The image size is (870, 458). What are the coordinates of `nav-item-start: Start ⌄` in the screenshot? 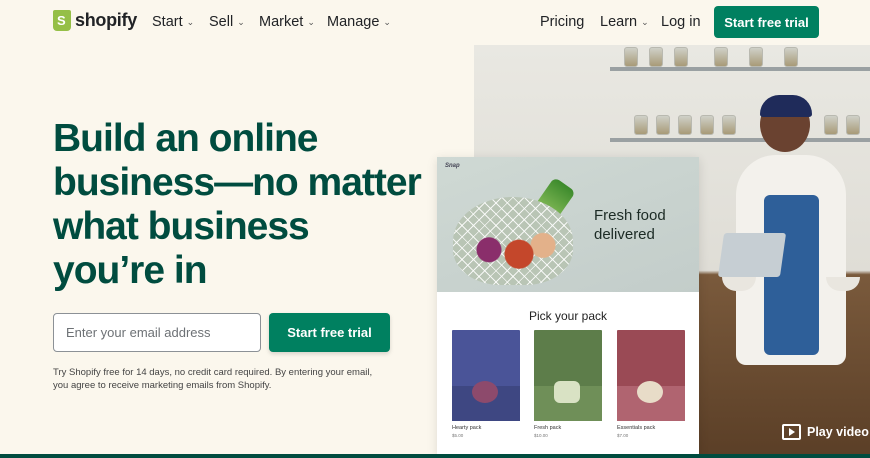 It's located at (173, 22).